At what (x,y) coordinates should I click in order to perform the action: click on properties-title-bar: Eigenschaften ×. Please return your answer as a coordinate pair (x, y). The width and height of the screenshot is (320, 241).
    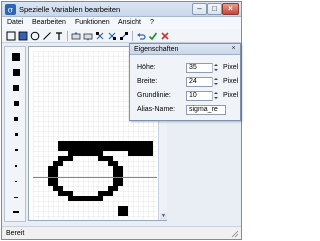
    Looking at the image, I should click on (185, 49).